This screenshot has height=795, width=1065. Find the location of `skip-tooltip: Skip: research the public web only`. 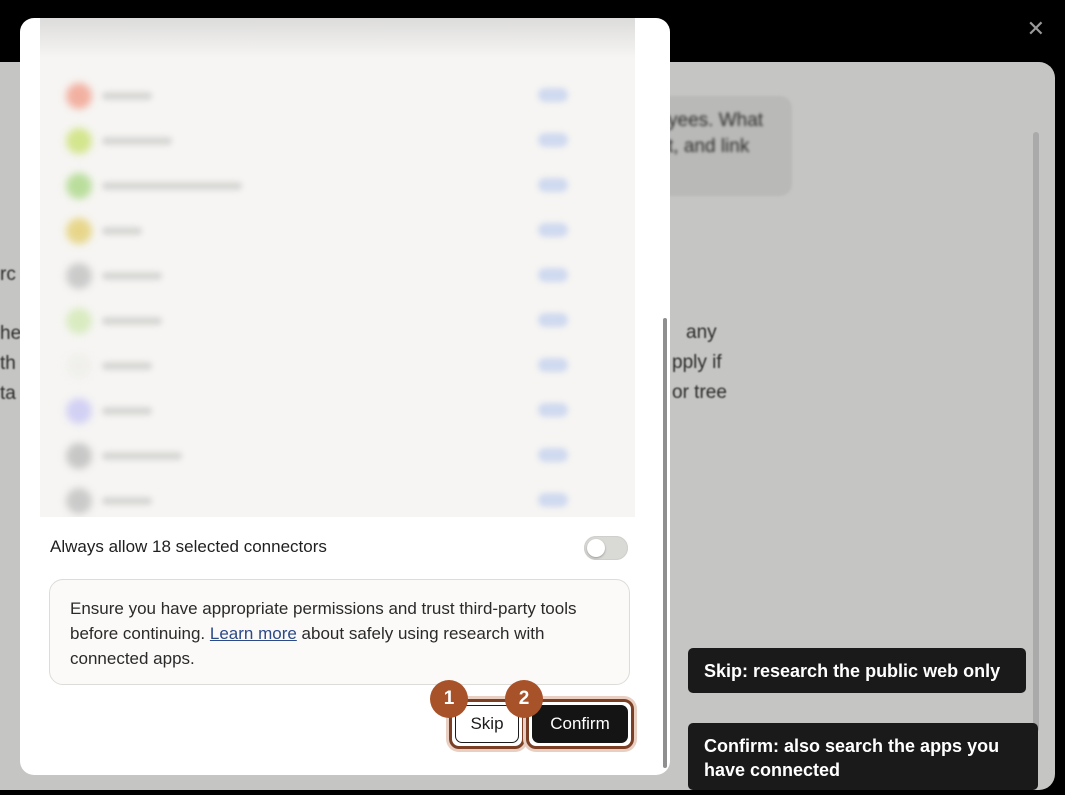

skip-tooltip: Skip: research the public web only is located at coordinates (857, 670).